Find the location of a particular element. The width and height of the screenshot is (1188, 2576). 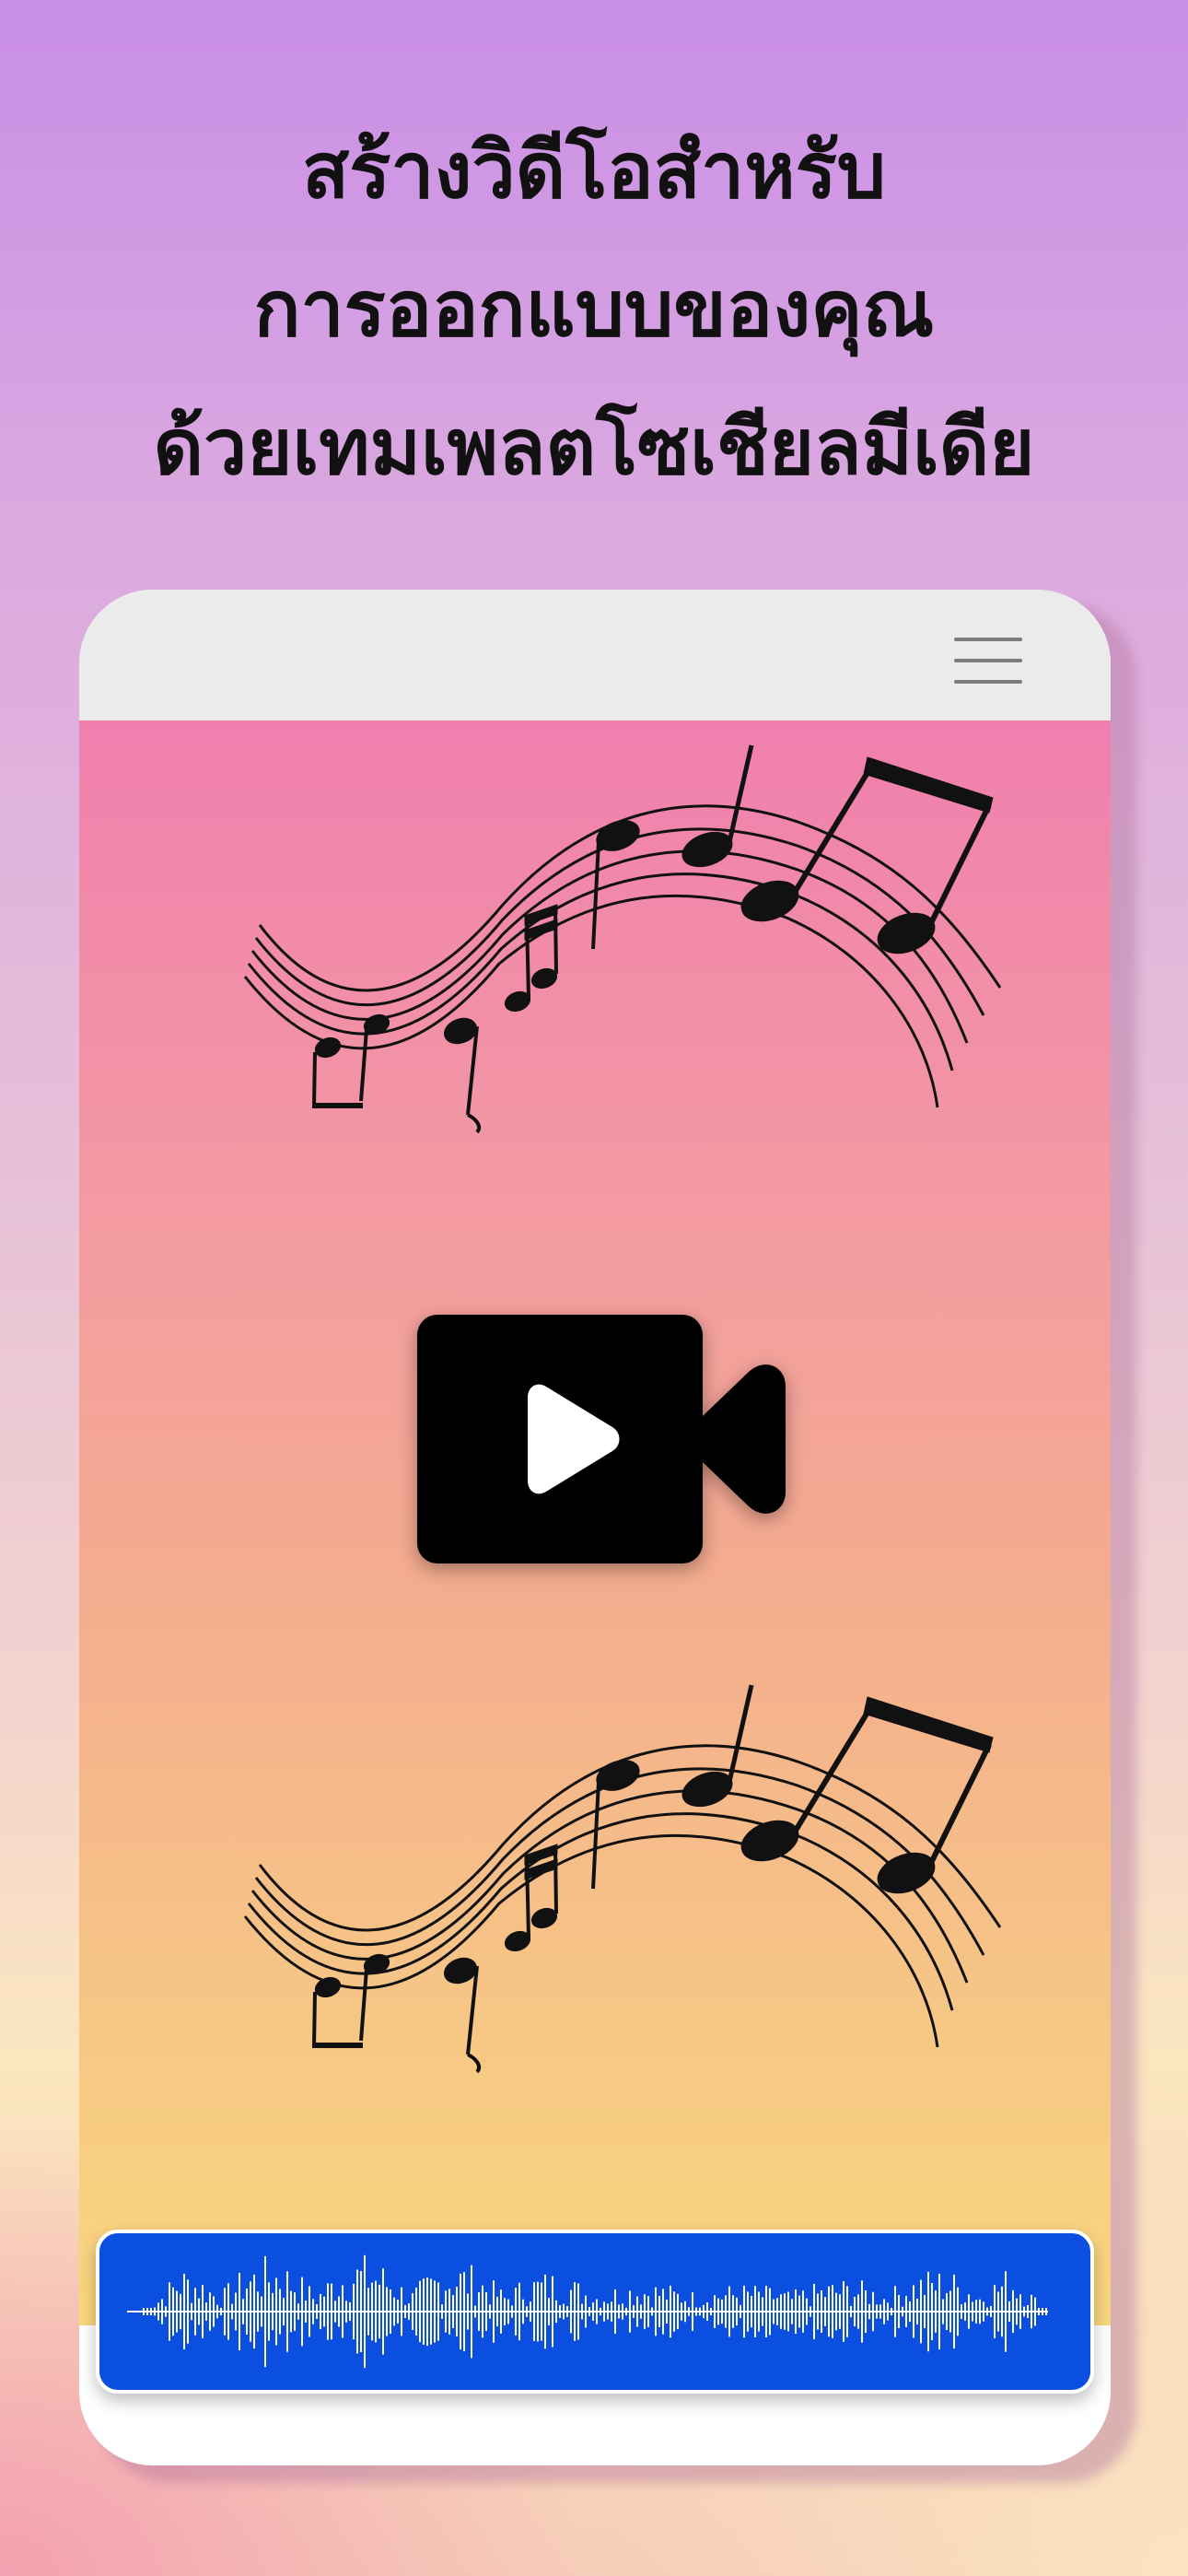

audio-waveform-bar is located at coordinates (595, 2312).